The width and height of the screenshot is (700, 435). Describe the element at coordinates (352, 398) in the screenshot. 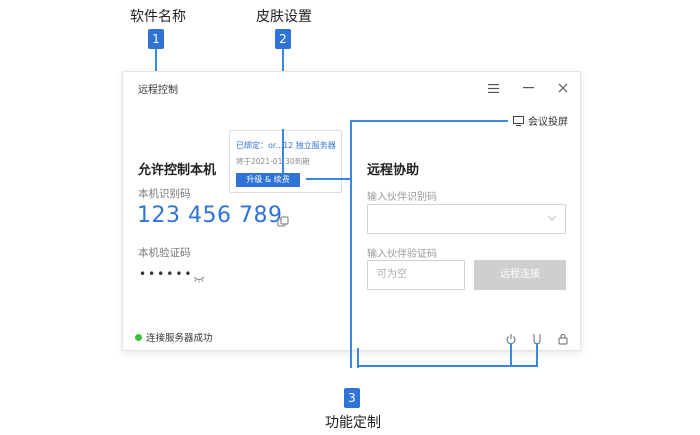

I see `callout-badge-3: 3` at that location.